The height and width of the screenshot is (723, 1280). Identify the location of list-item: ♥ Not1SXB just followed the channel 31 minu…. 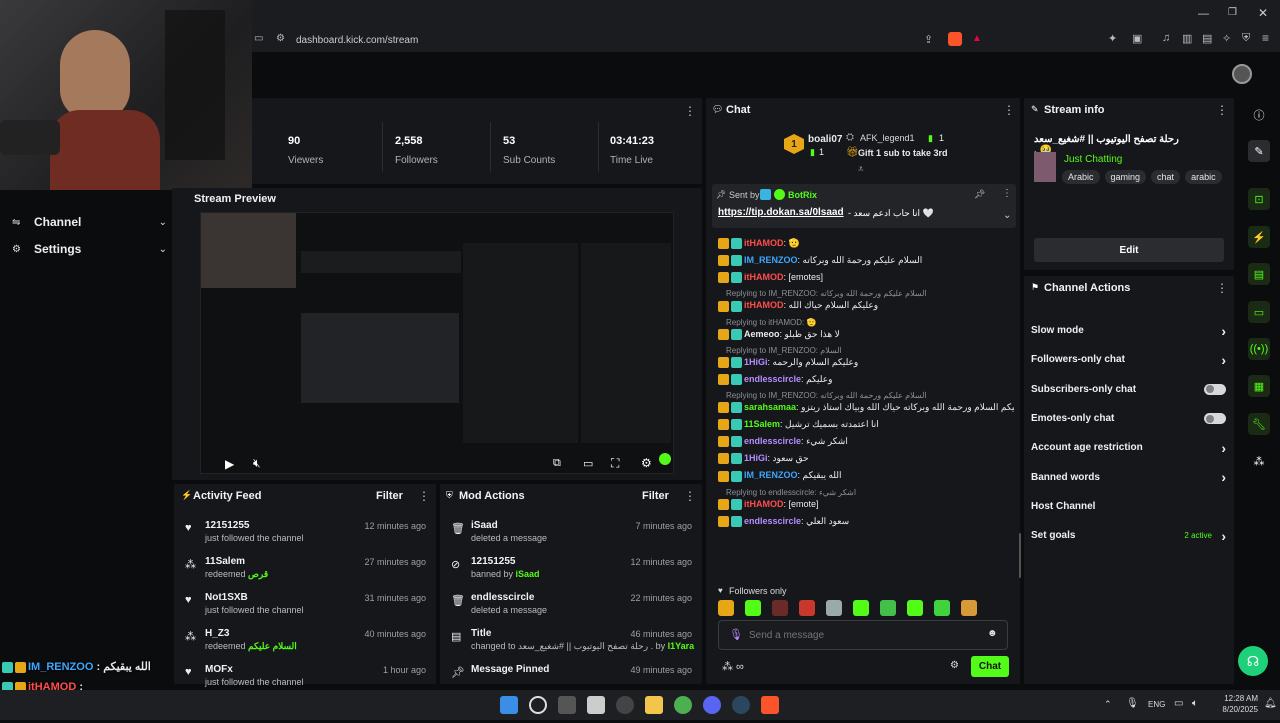
(305, 608).